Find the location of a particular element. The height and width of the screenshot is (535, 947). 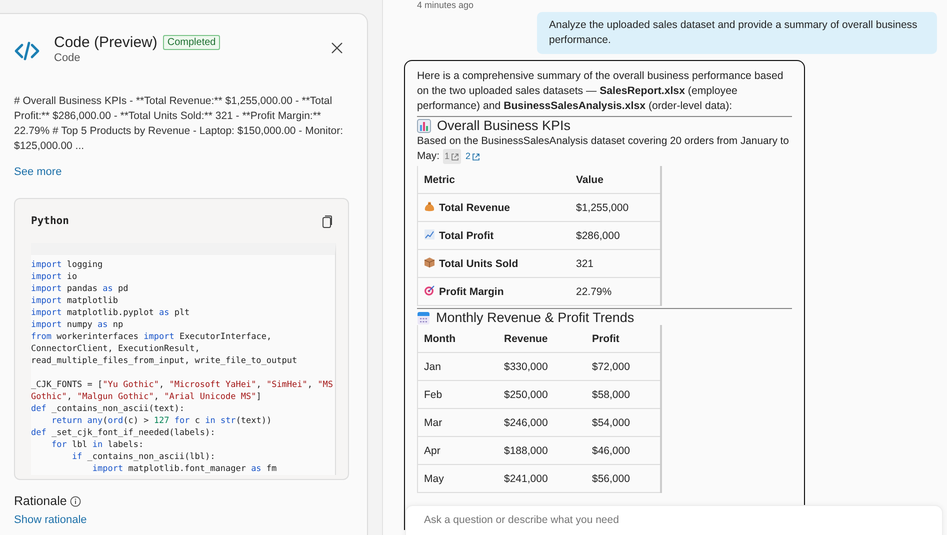

code-line: import pandas as pd is located at coordinates (80, 289).